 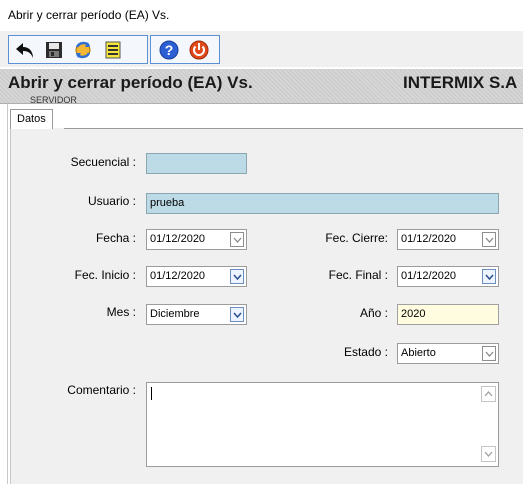 I want to click on scroll-down-button, so click(x=488, y=454).